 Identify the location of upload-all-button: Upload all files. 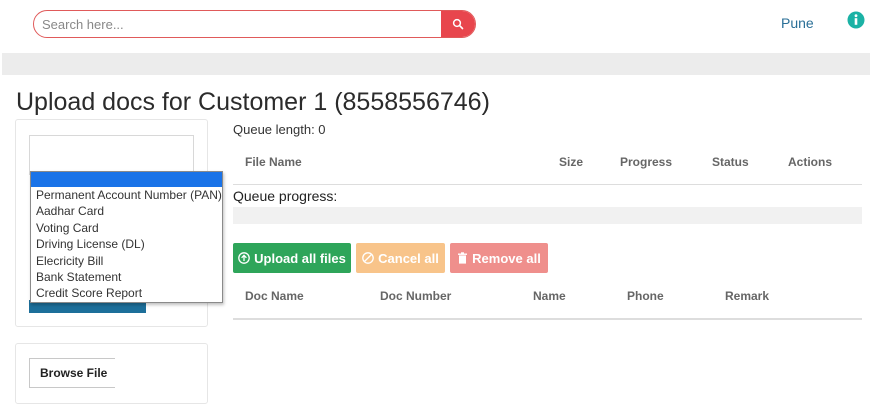
(292, 258).